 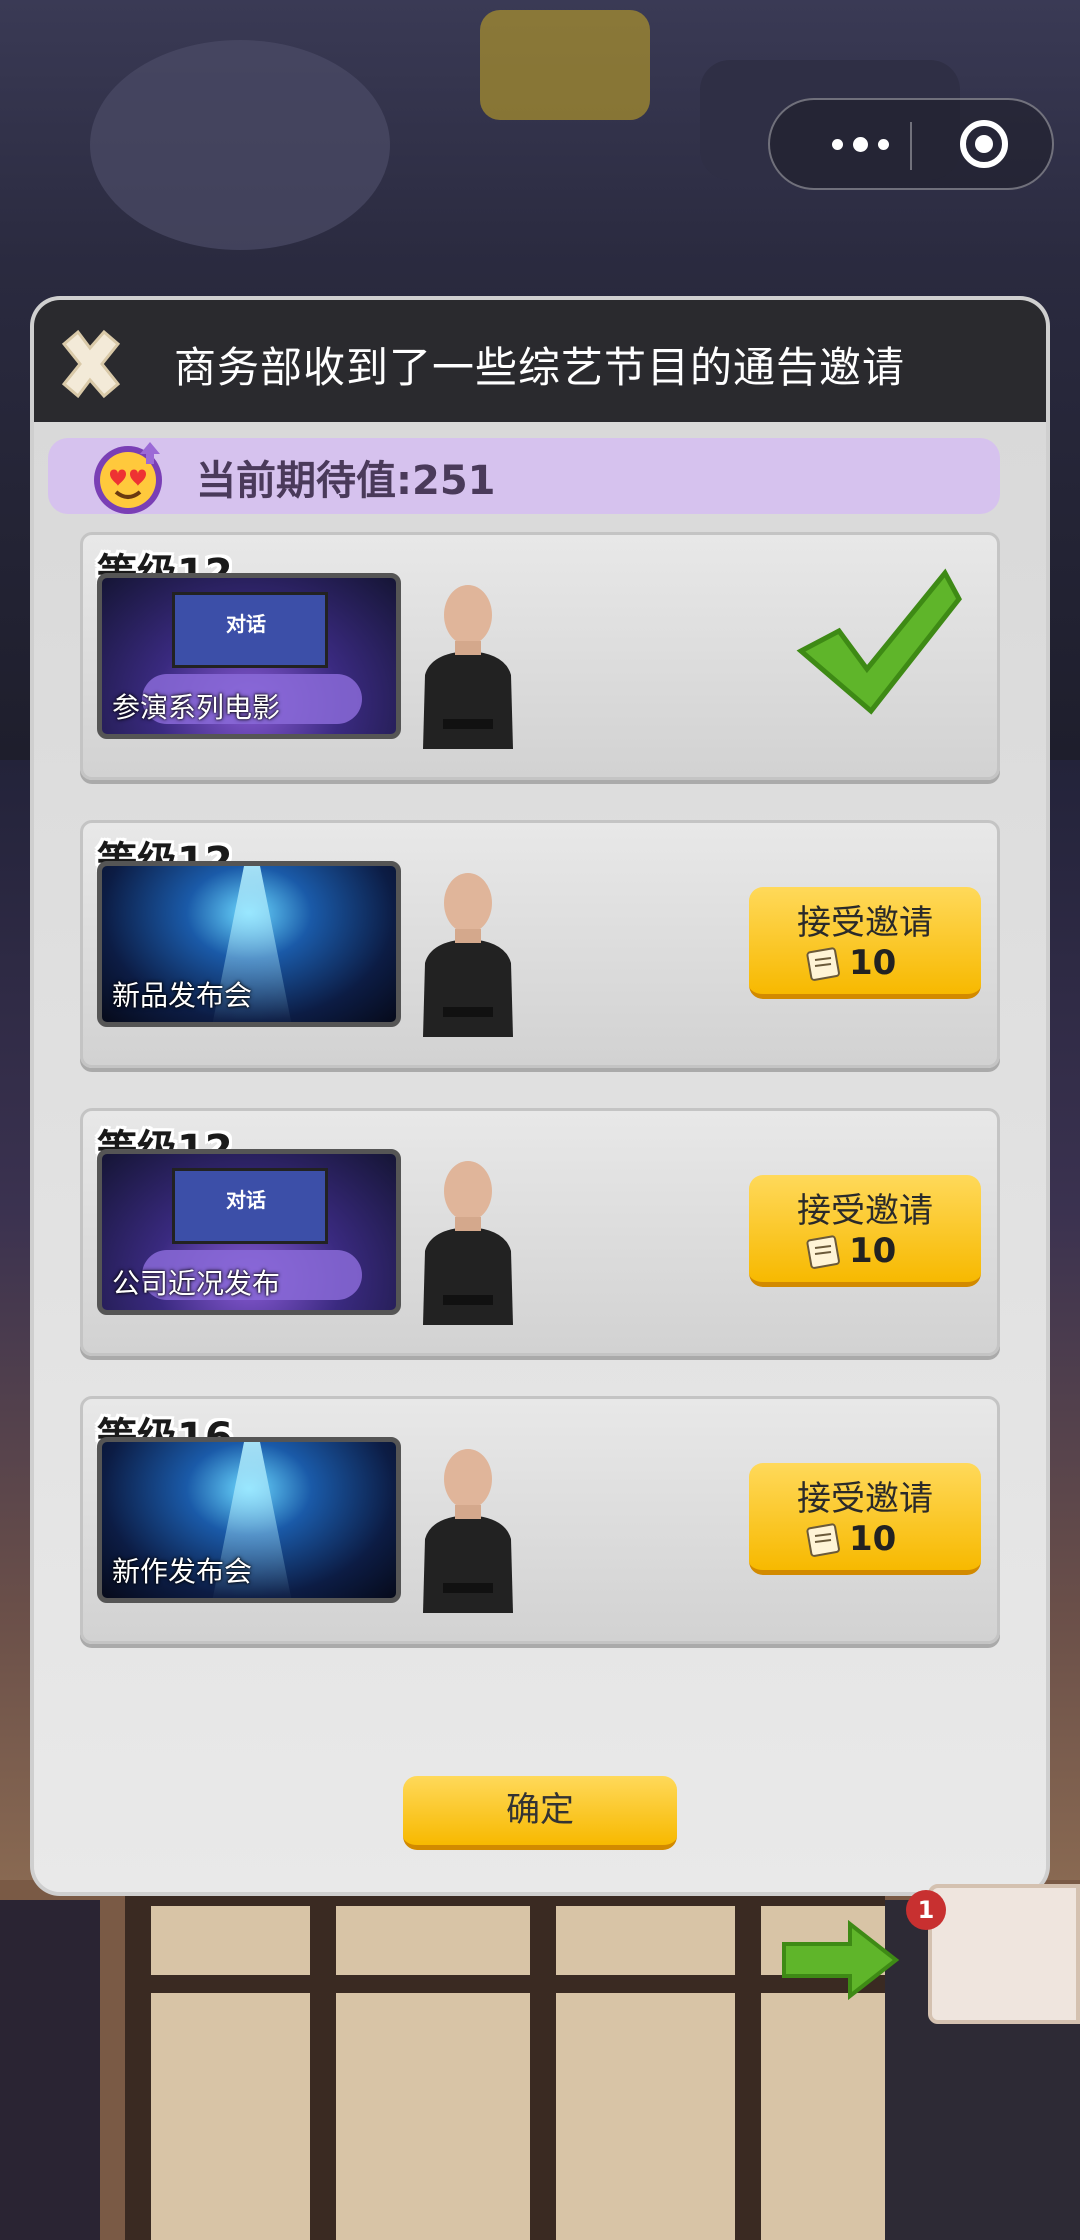 I want to click on capsule-divider, so click(x=911, y=146).